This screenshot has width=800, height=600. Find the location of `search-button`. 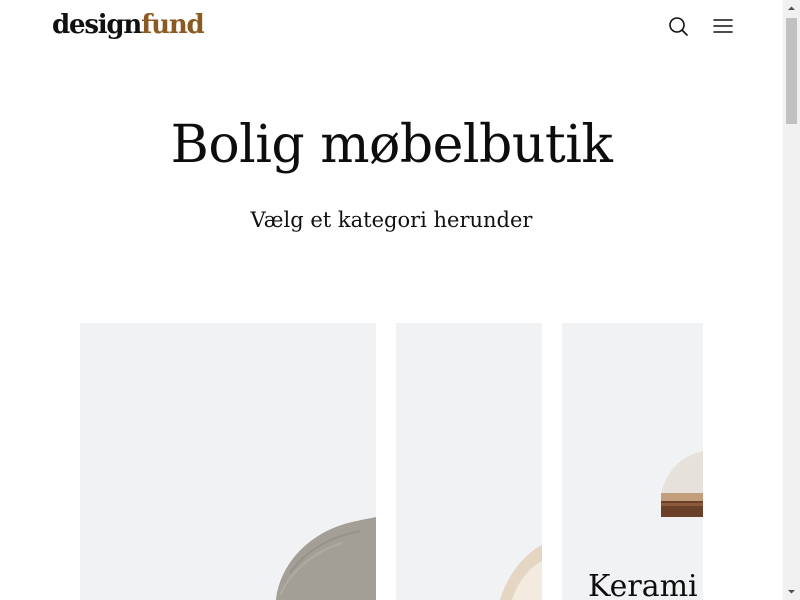

search-button is located at coordinates (678, 26).